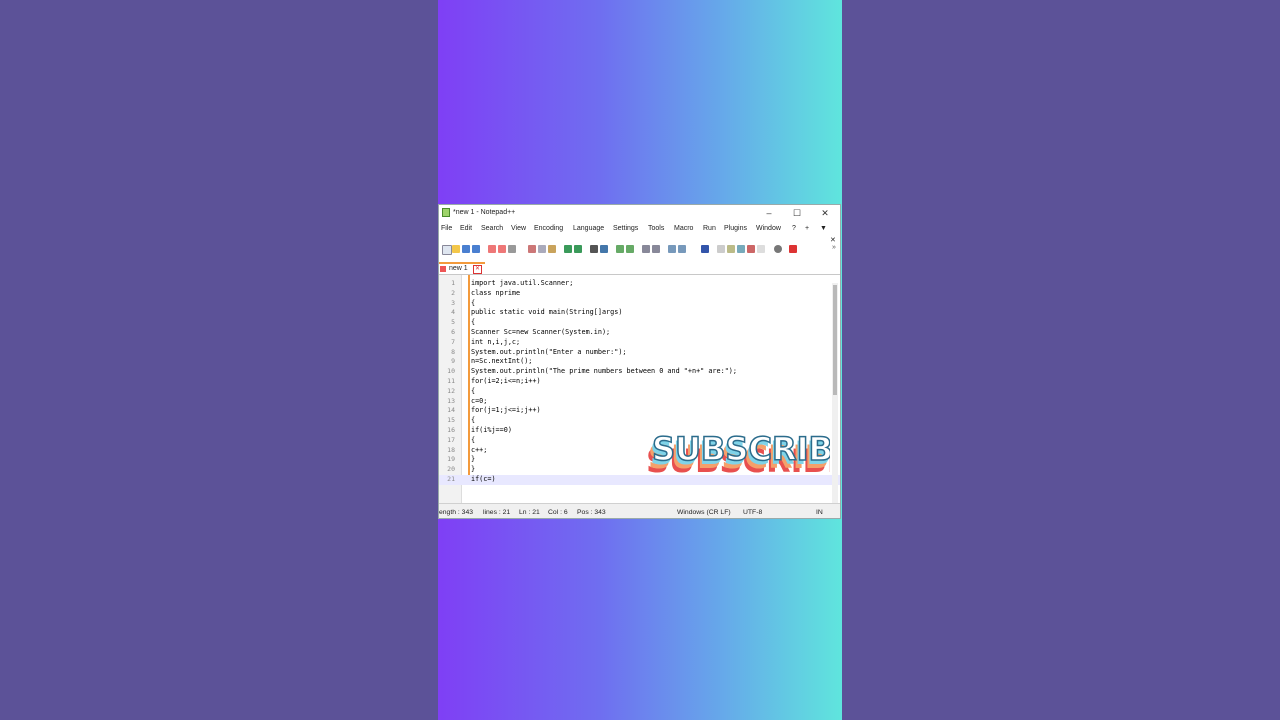  What do you see at coordinates (483, 479) in the screenshot?
I see `code-text: if(c=)` at bounding box center [483, 479].